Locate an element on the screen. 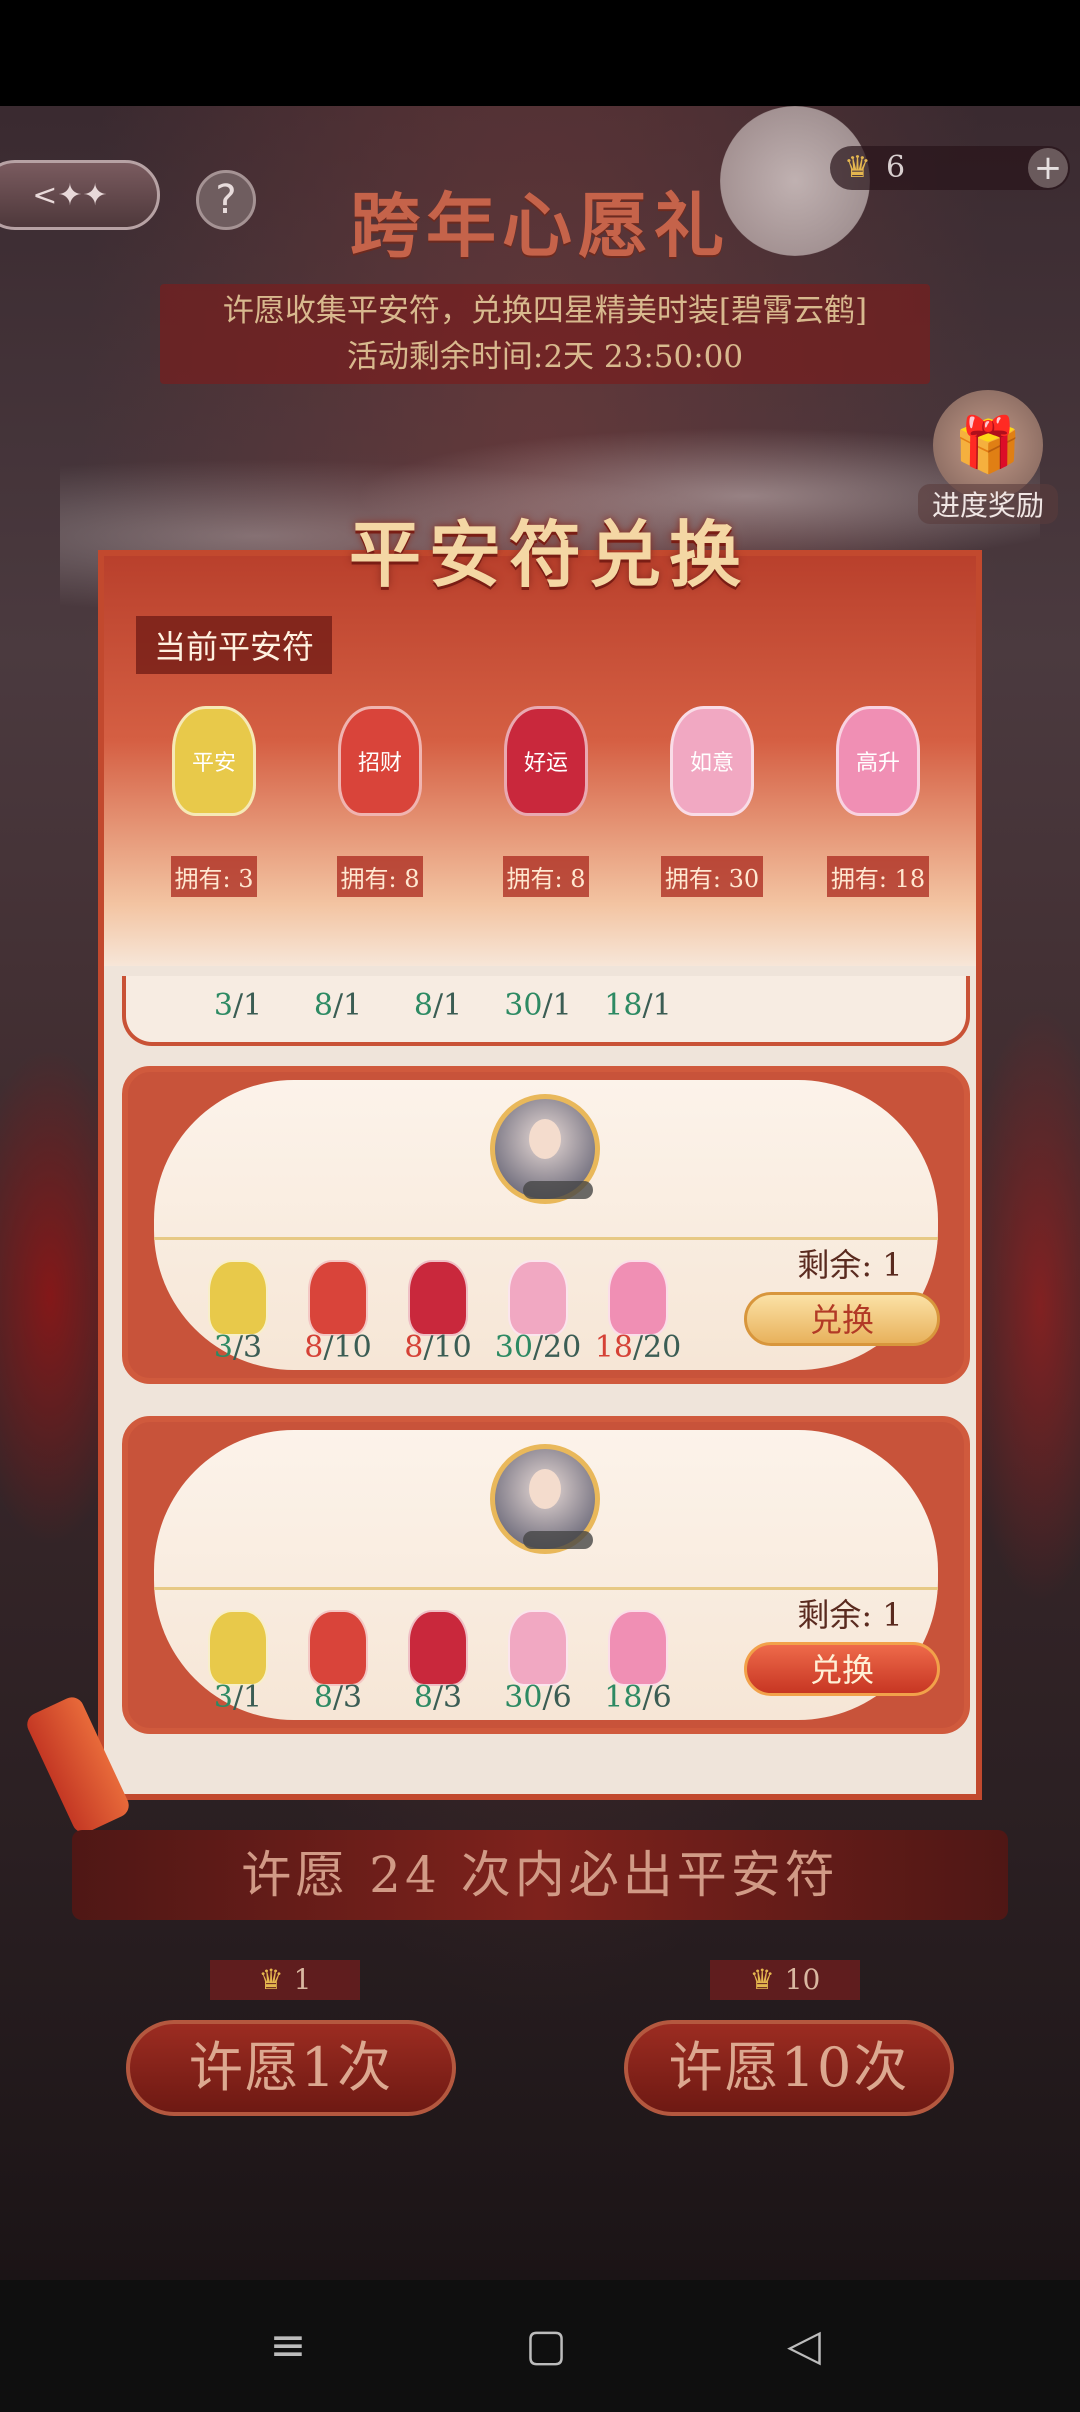 The image size is (1080, 2412). charm-item: 招财 拥有: 8 is located at coordinates (380, 806).